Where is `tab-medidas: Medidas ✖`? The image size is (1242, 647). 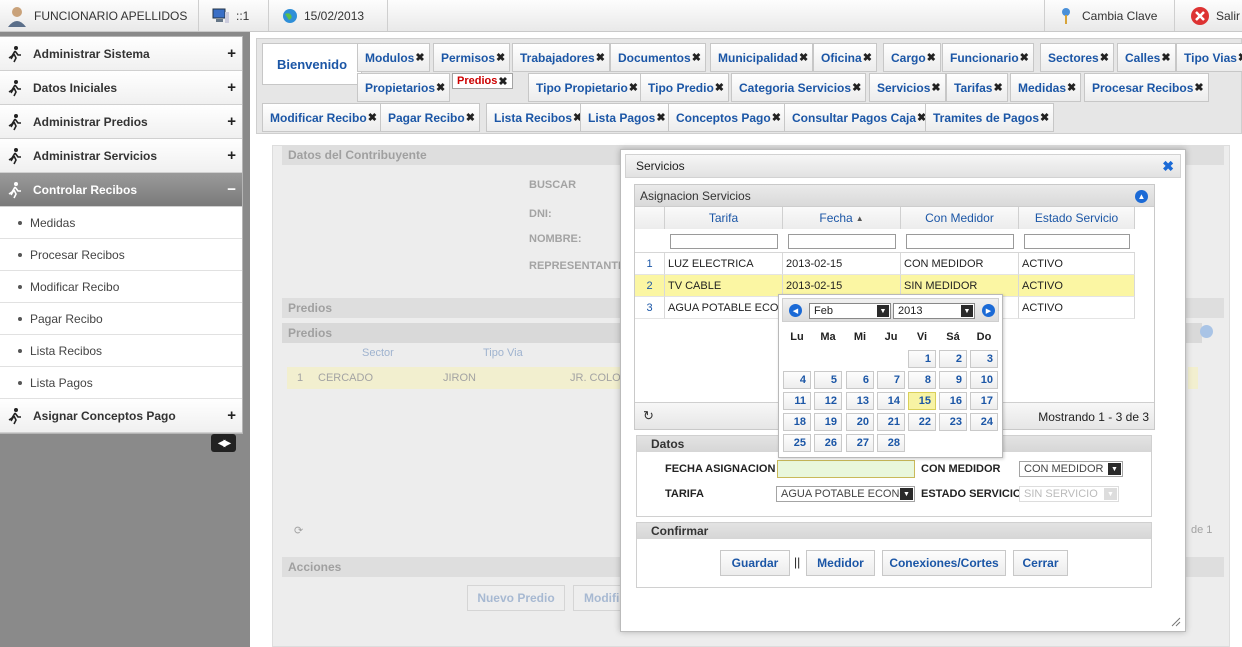
tab-medidas: Medidas ✖ is located at coordinates (1046, 87).